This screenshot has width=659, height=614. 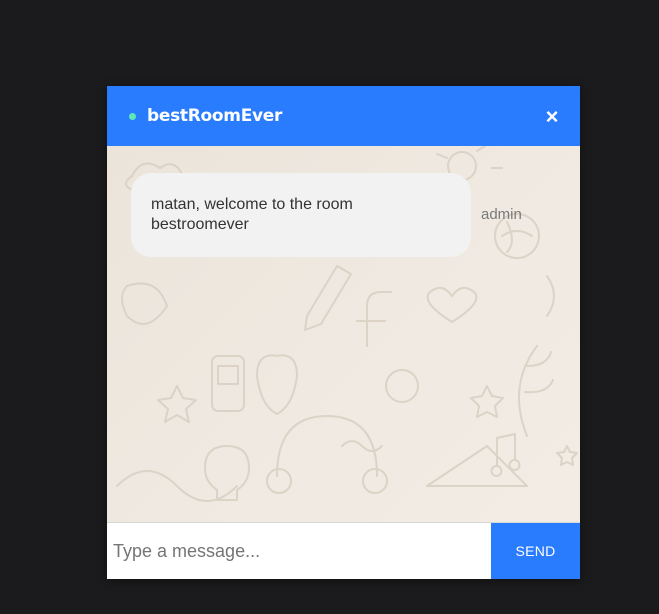 What do you see at coordinates (552, 117) in the screenshot?
I see `close-icon: ×` at bounding box center [552, 117].